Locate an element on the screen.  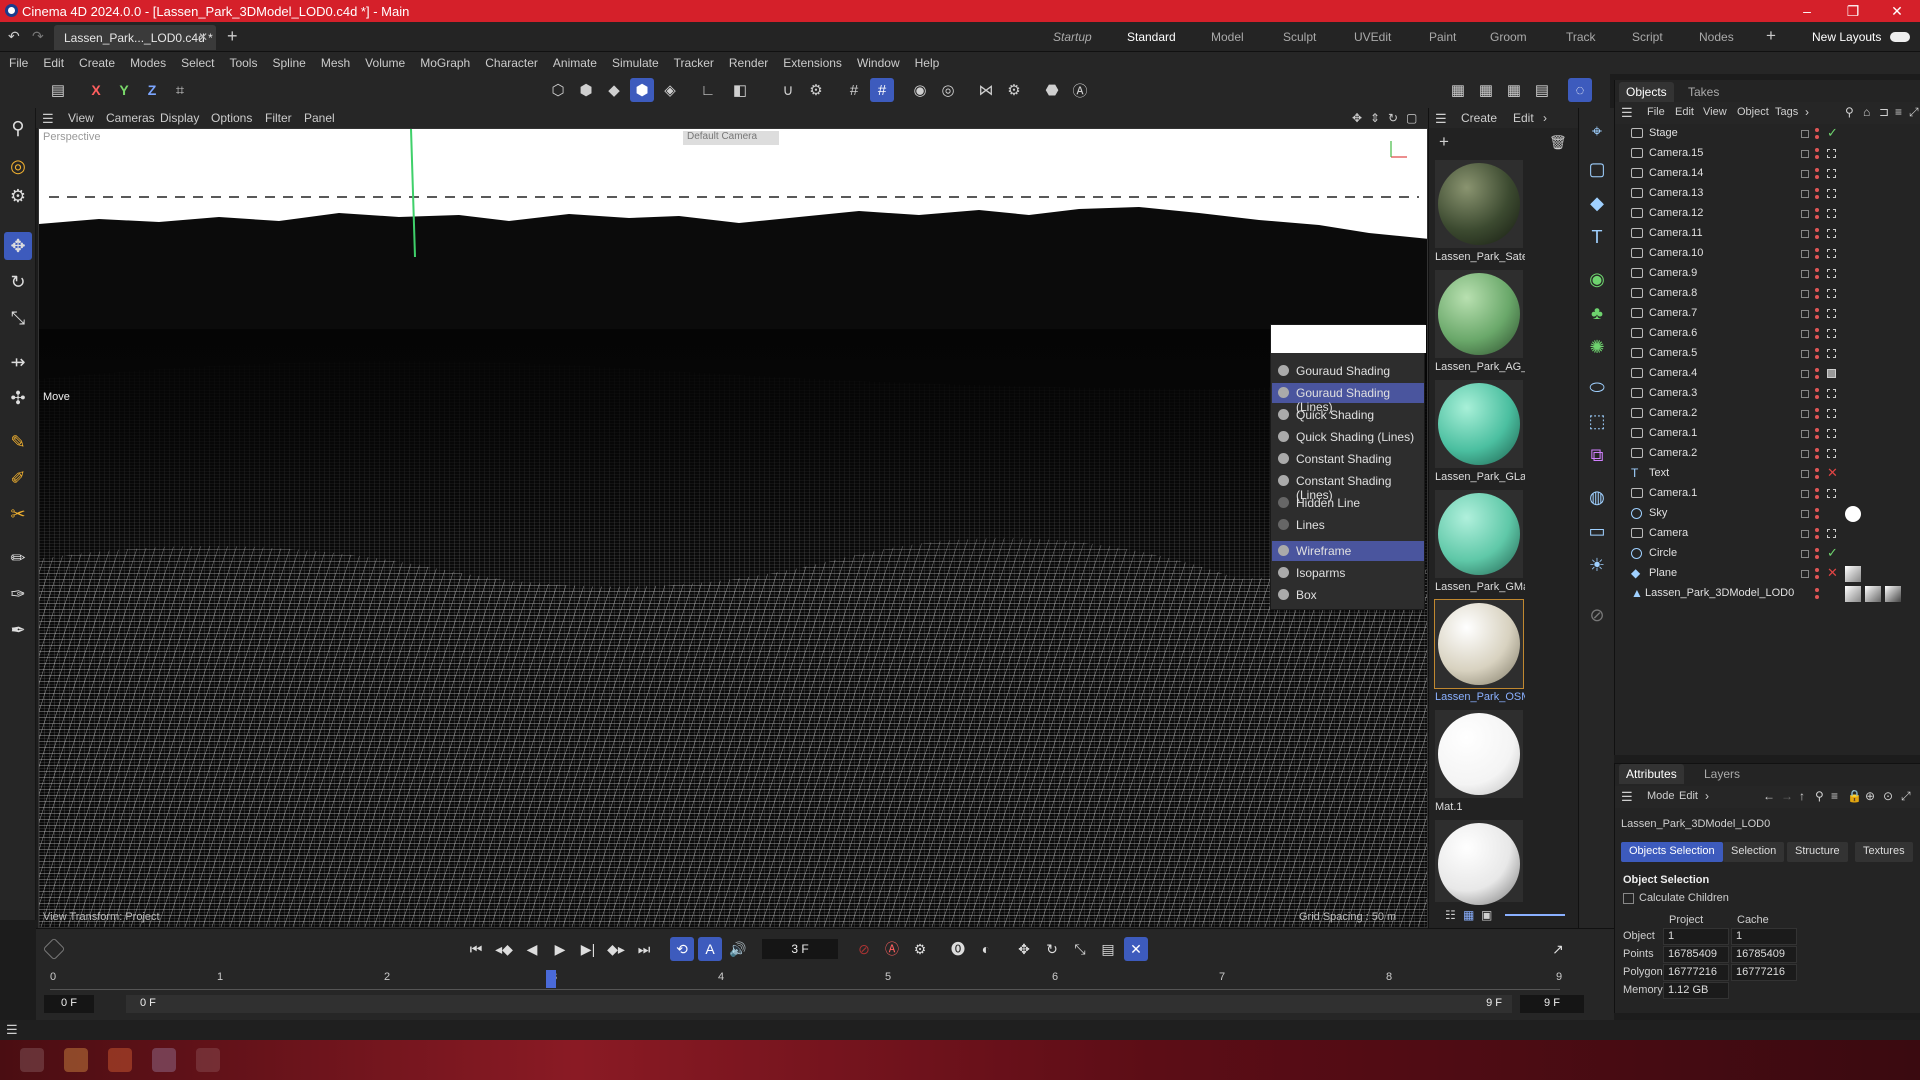
menu-item-wireframe: Wireframe is located at coordinates (1348, 551).